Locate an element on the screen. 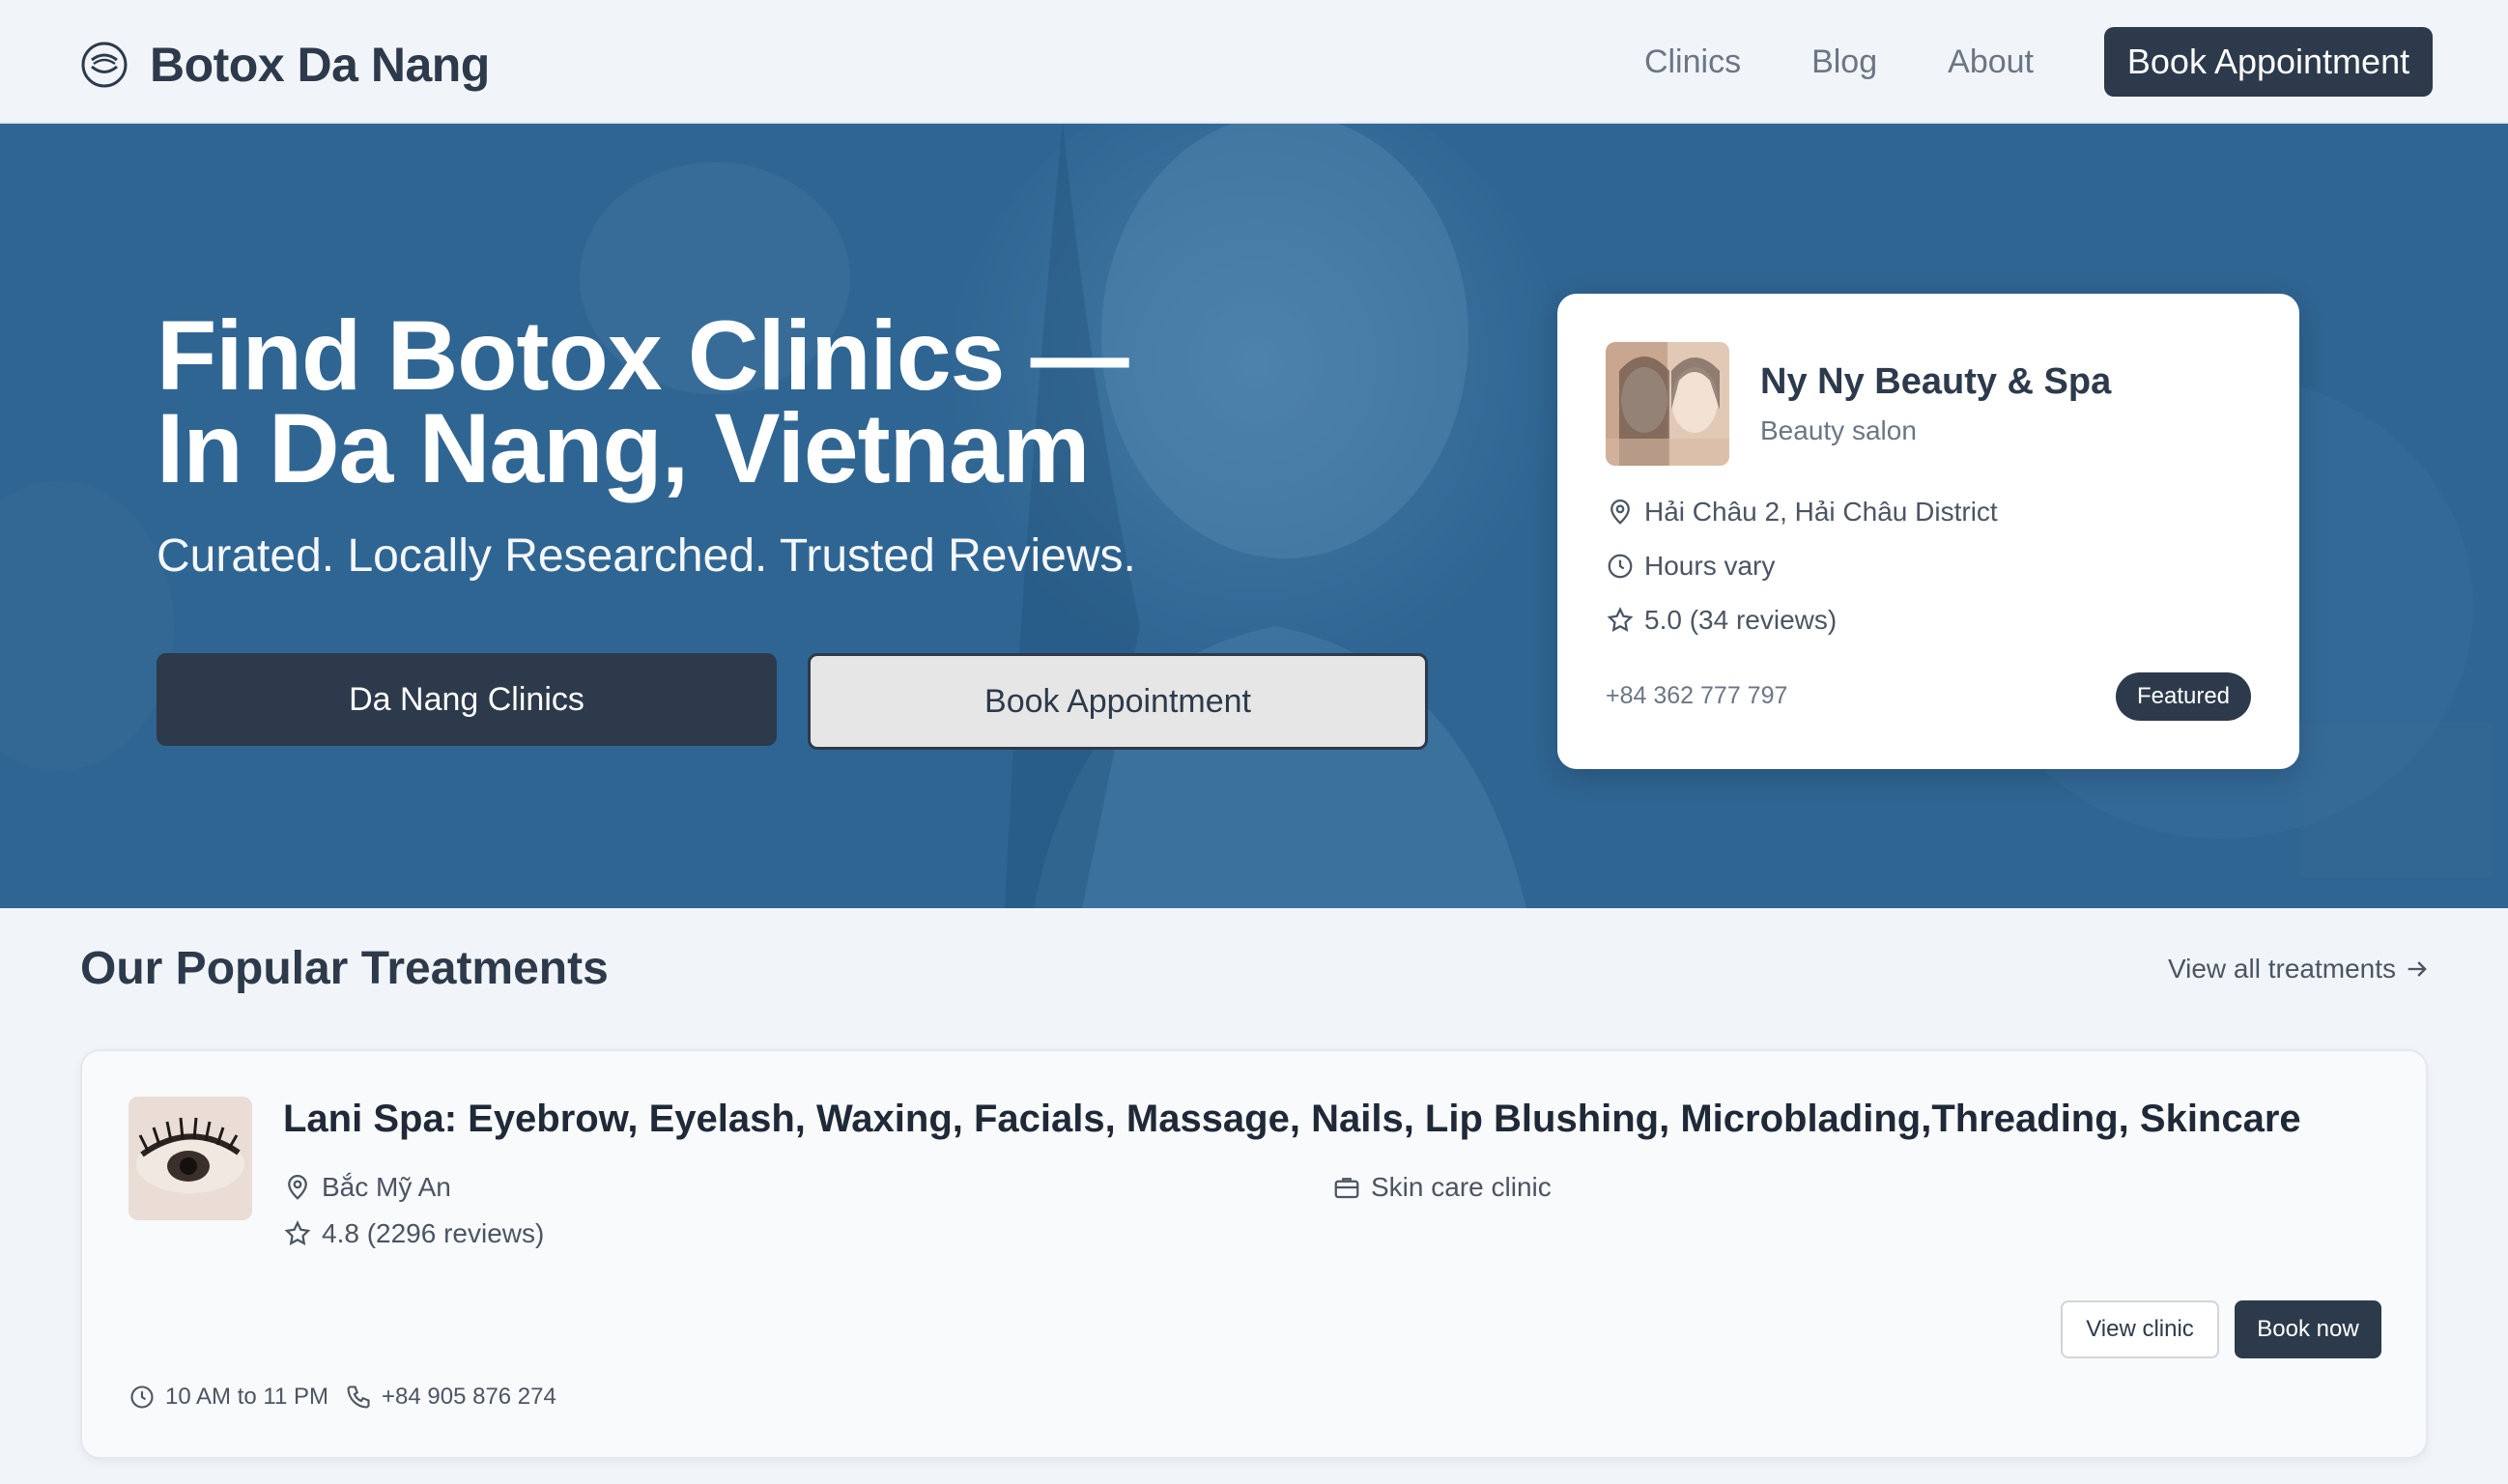  featured-phone: +84 362 777 797 is located at coordinates (1696, 696).